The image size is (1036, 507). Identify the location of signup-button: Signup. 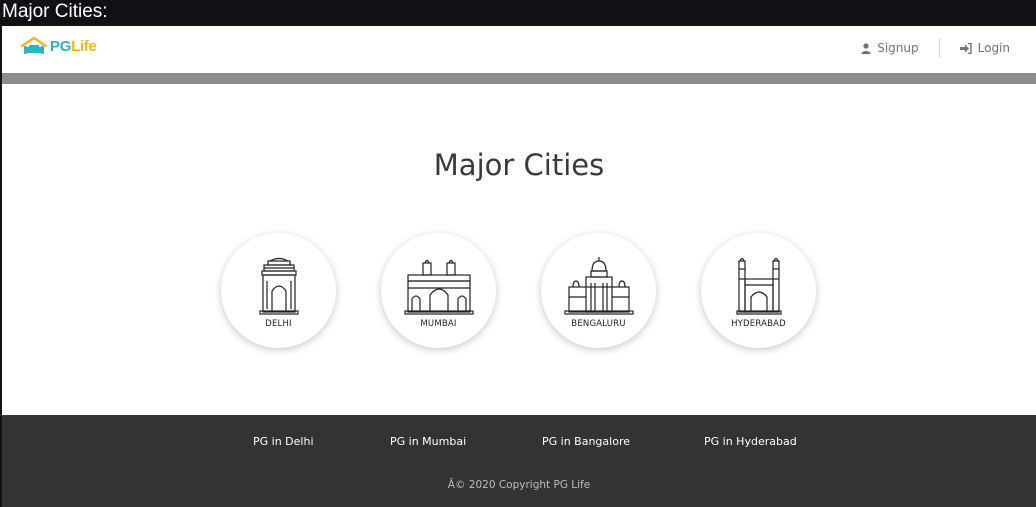
(889, 48).